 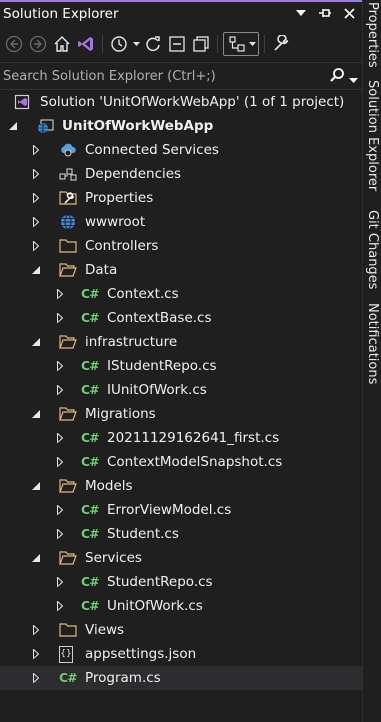 What do you see at coordinates (181, 198) in the screenshot?
I see `tree-item-properties: Properties` at bounding box center [181, 198].